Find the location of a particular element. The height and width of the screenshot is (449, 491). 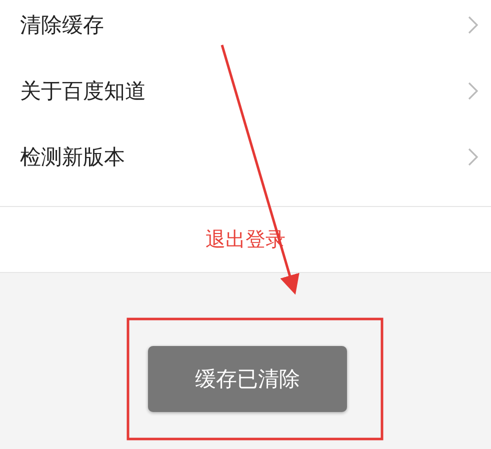

settings-item: 清除缓存 is located at coordinates (245, 29).